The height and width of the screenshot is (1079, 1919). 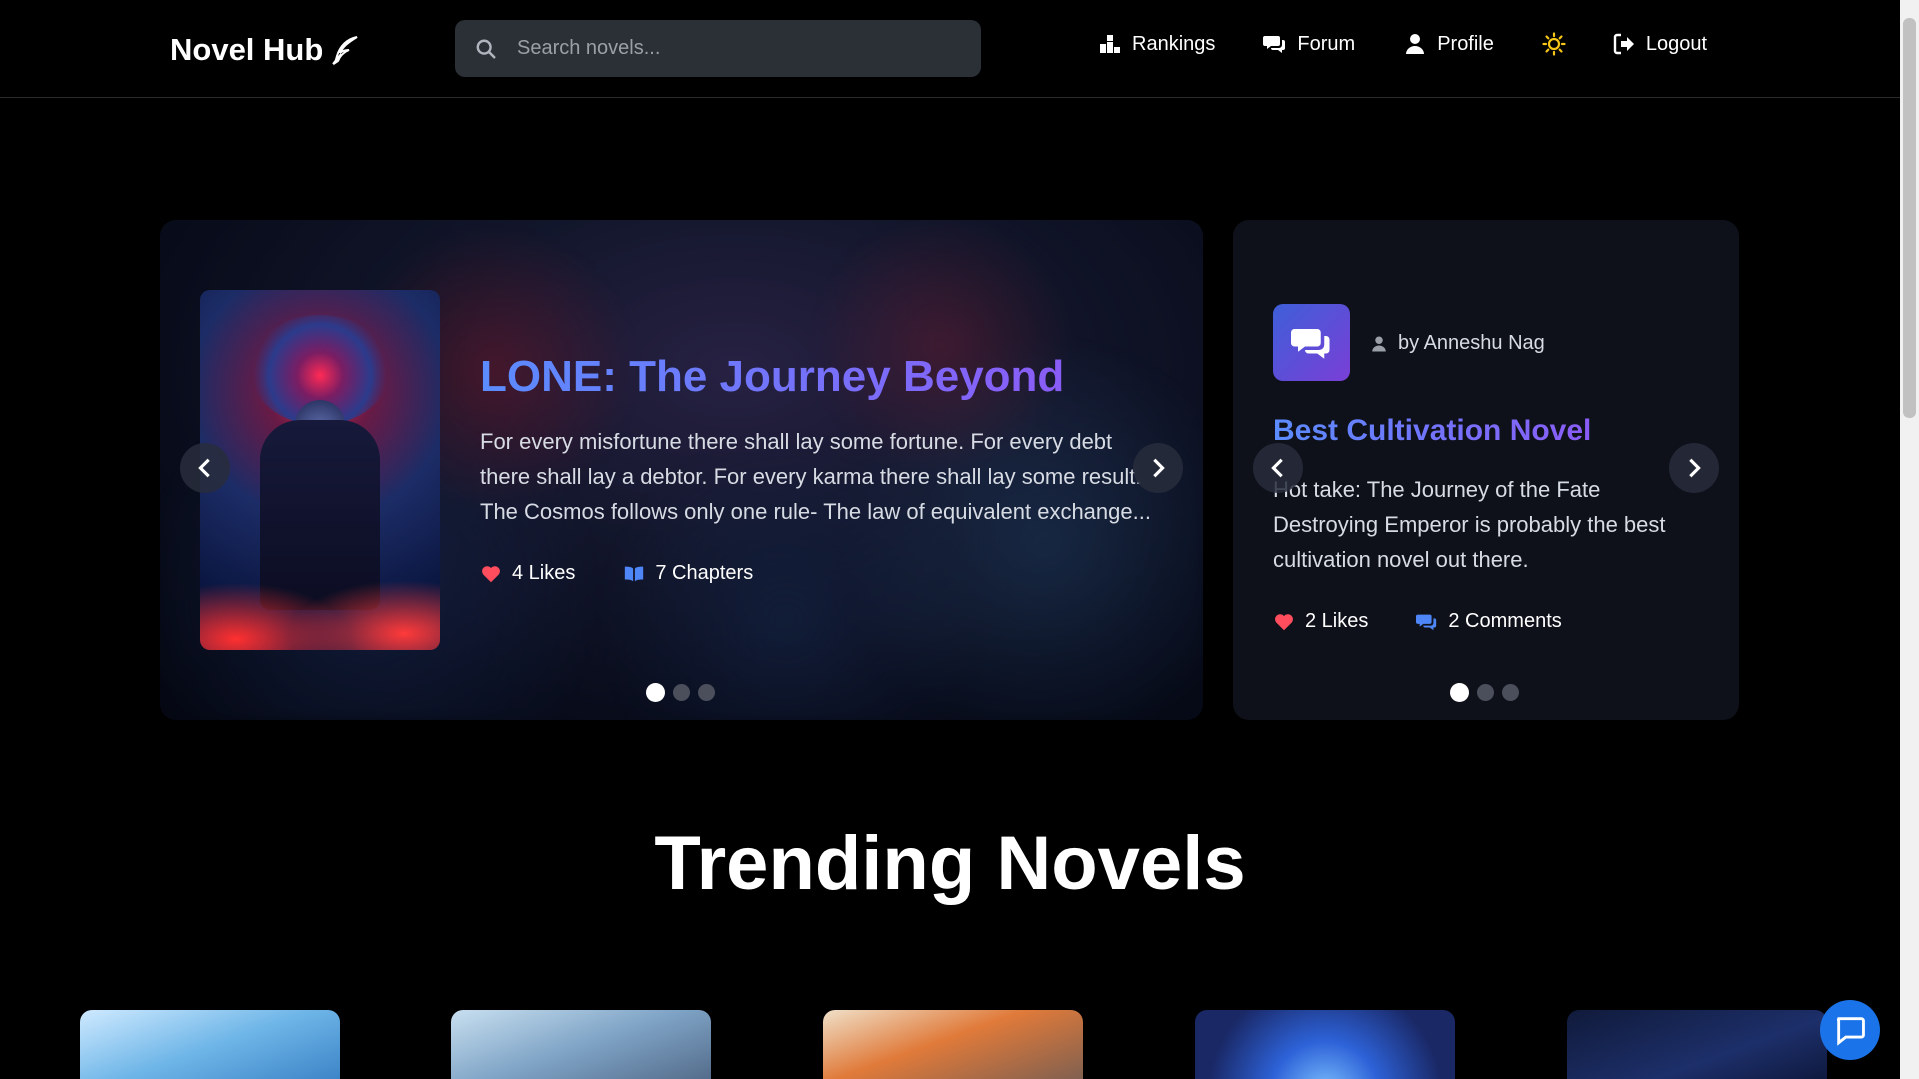 I want to click on hero-slide-indicators, so click(x=680, y=692).